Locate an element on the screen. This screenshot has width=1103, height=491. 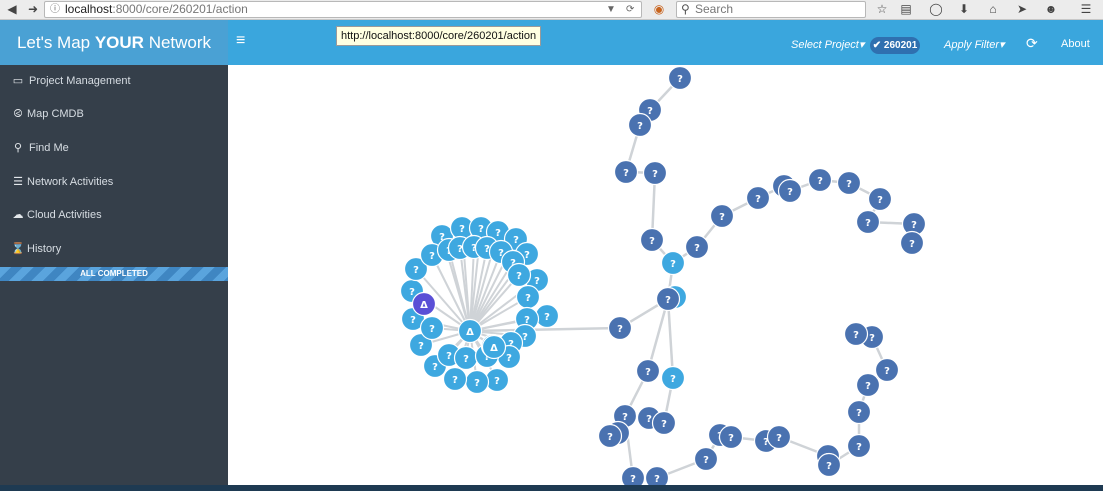
about-link: About is located at coordinates (1075, 44).